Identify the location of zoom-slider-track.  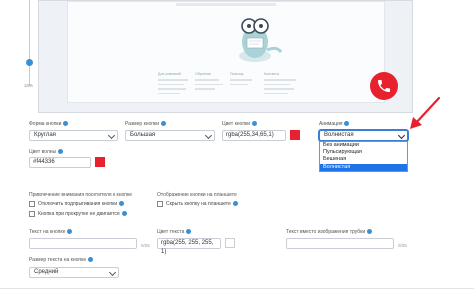
(29, 43).